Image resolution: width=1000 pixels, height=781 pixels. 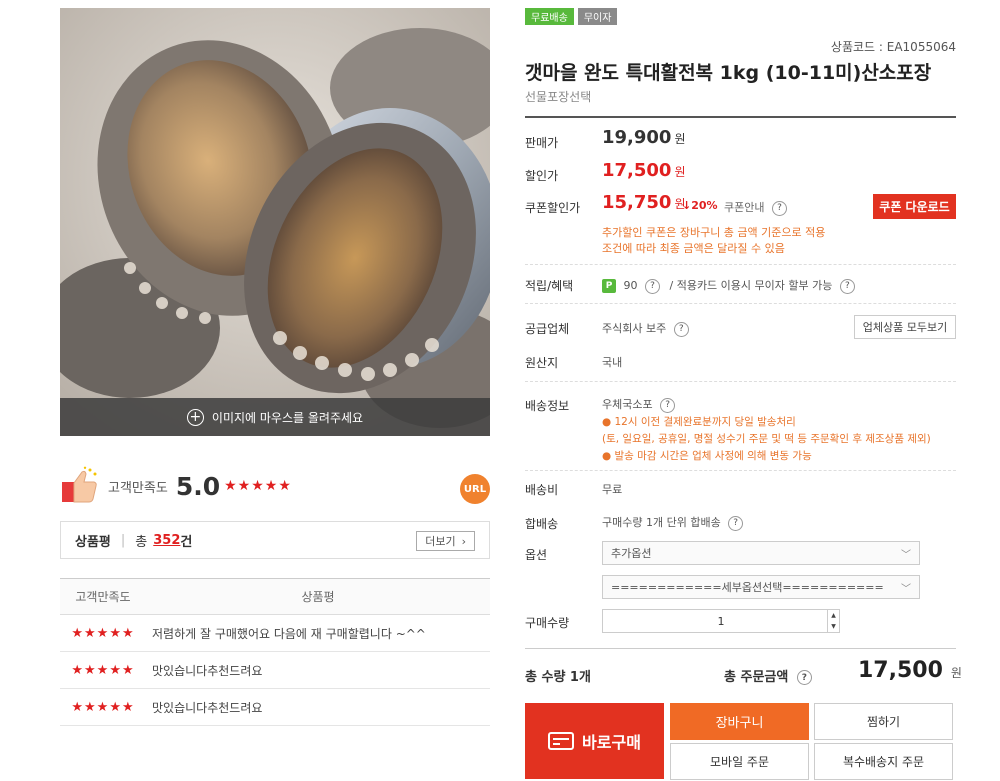 I want to click on total-amount-value: 17,500, so click(x=900, y=670).